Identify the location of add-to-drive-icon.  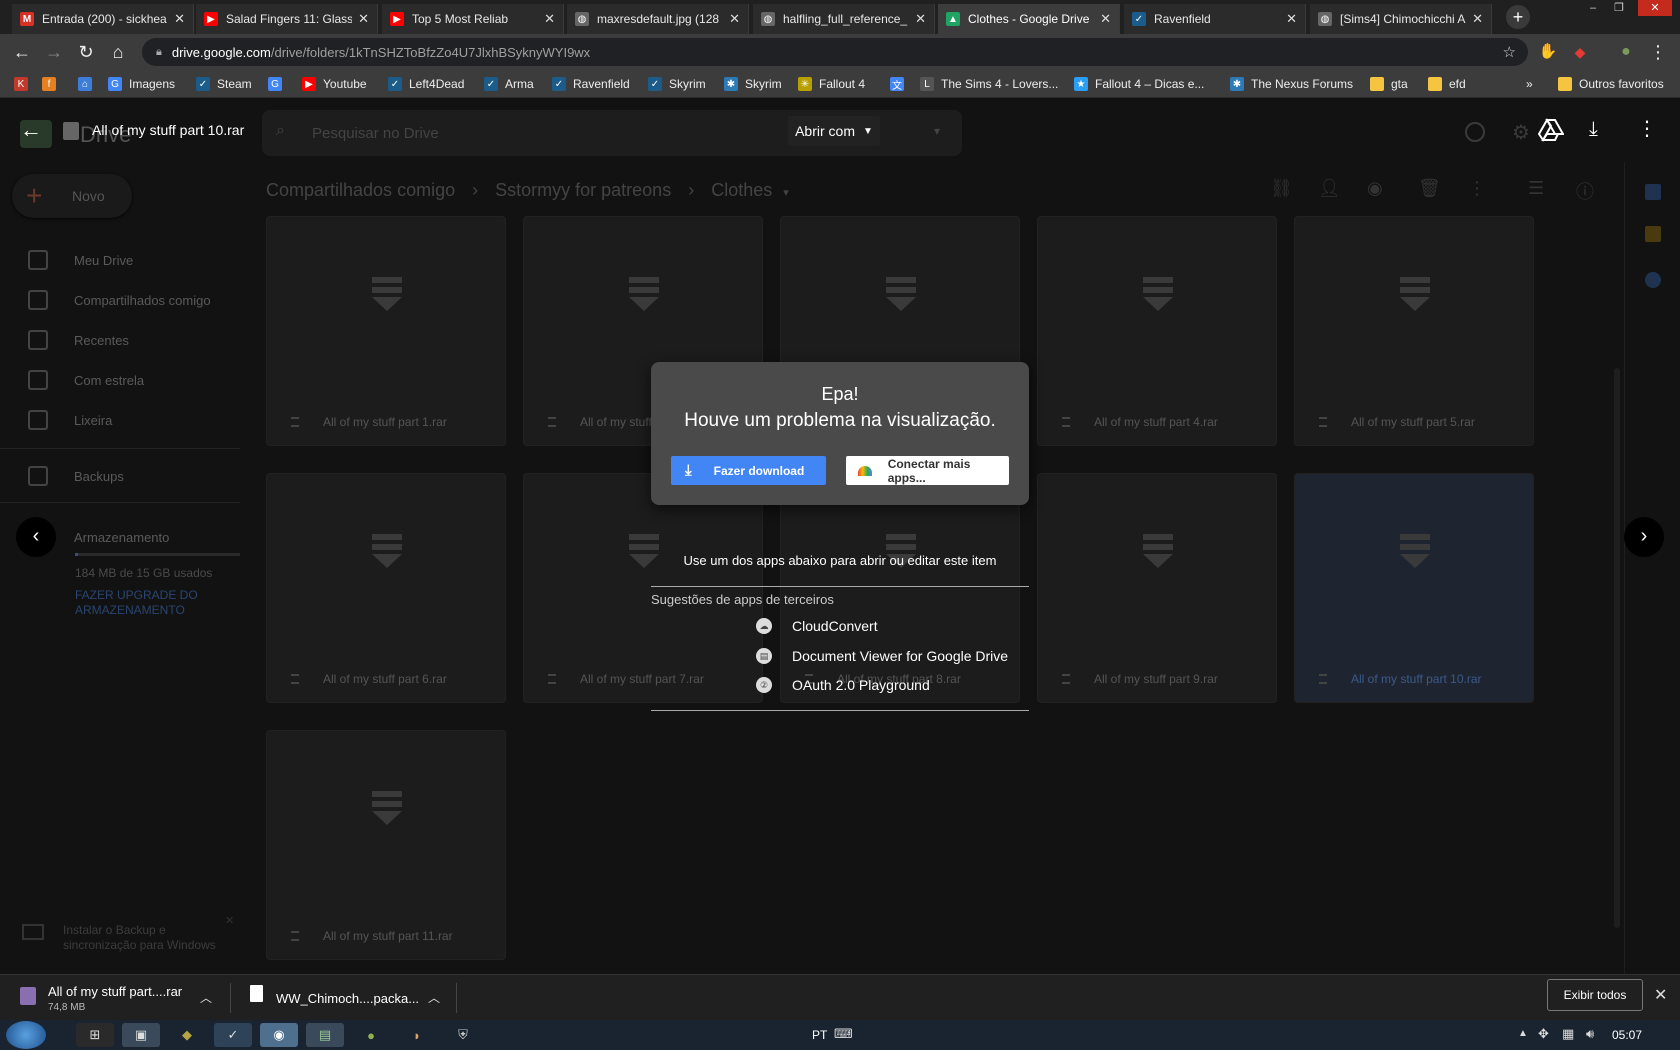
(1551, 130).